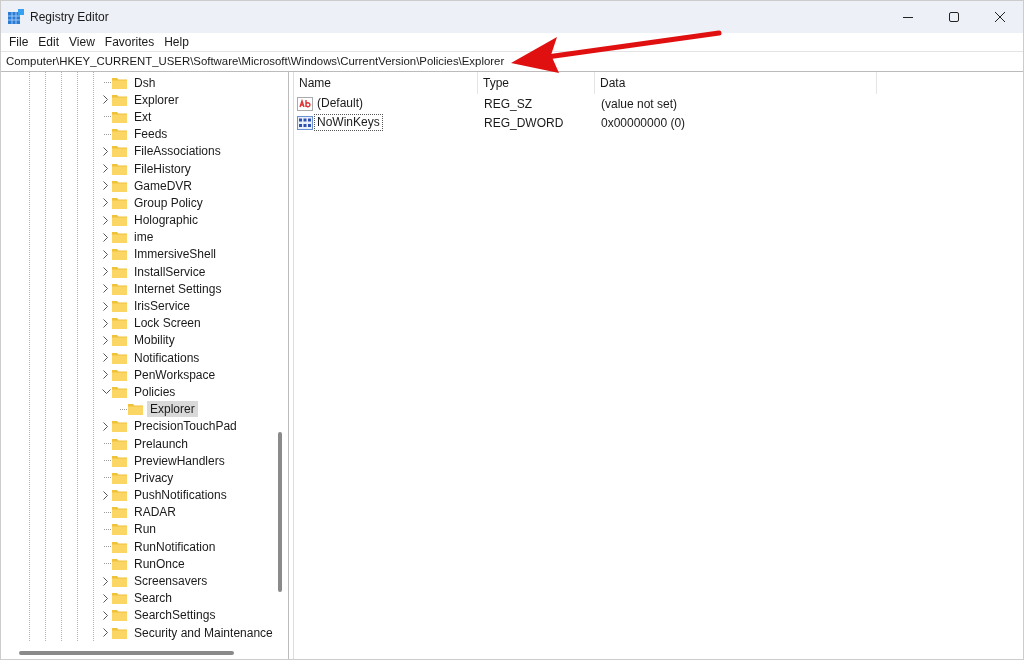  Describe the element at coordinates (144, 237) in the screenshot. I see `tree-item: ime` at that location.